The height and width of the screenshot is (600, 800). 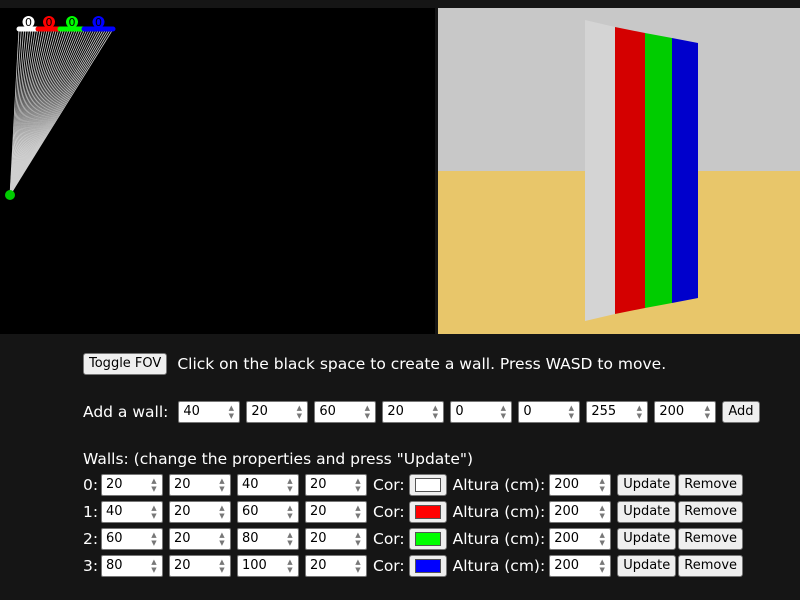 I want to click on map-wall-label: 0, so click(x=98, y=22).